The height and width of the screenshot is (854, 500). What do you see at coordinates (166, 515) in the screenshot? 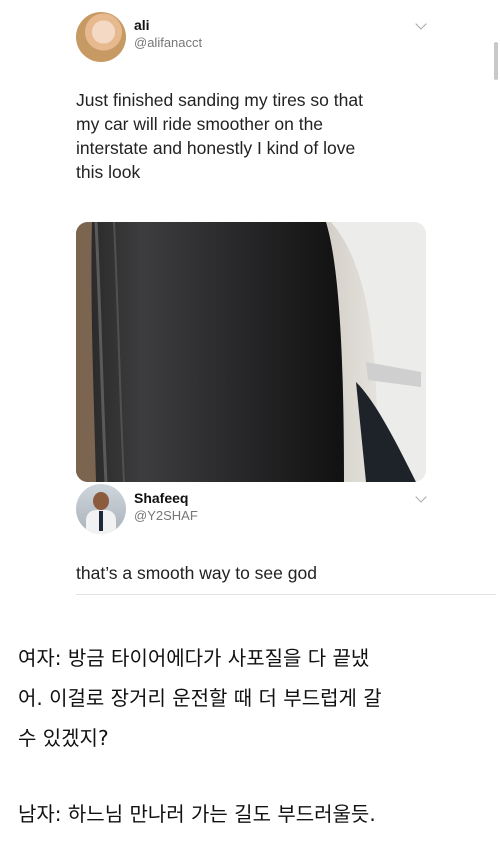
I see `user-handle: @Y2SHAF` at bounding box center [166, 515].